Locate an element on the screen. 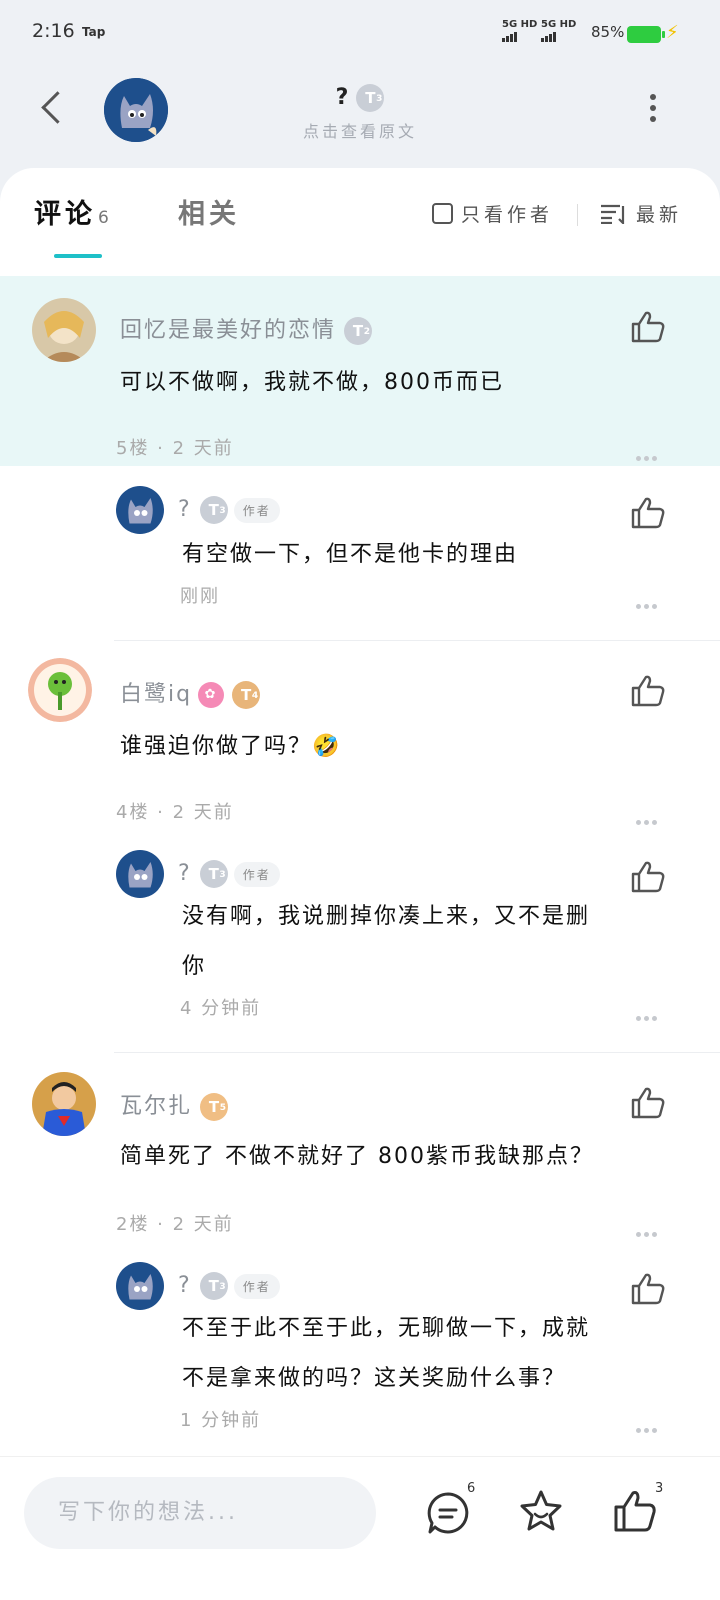  sort-button: 最新 is located at coordinates (641, 213).